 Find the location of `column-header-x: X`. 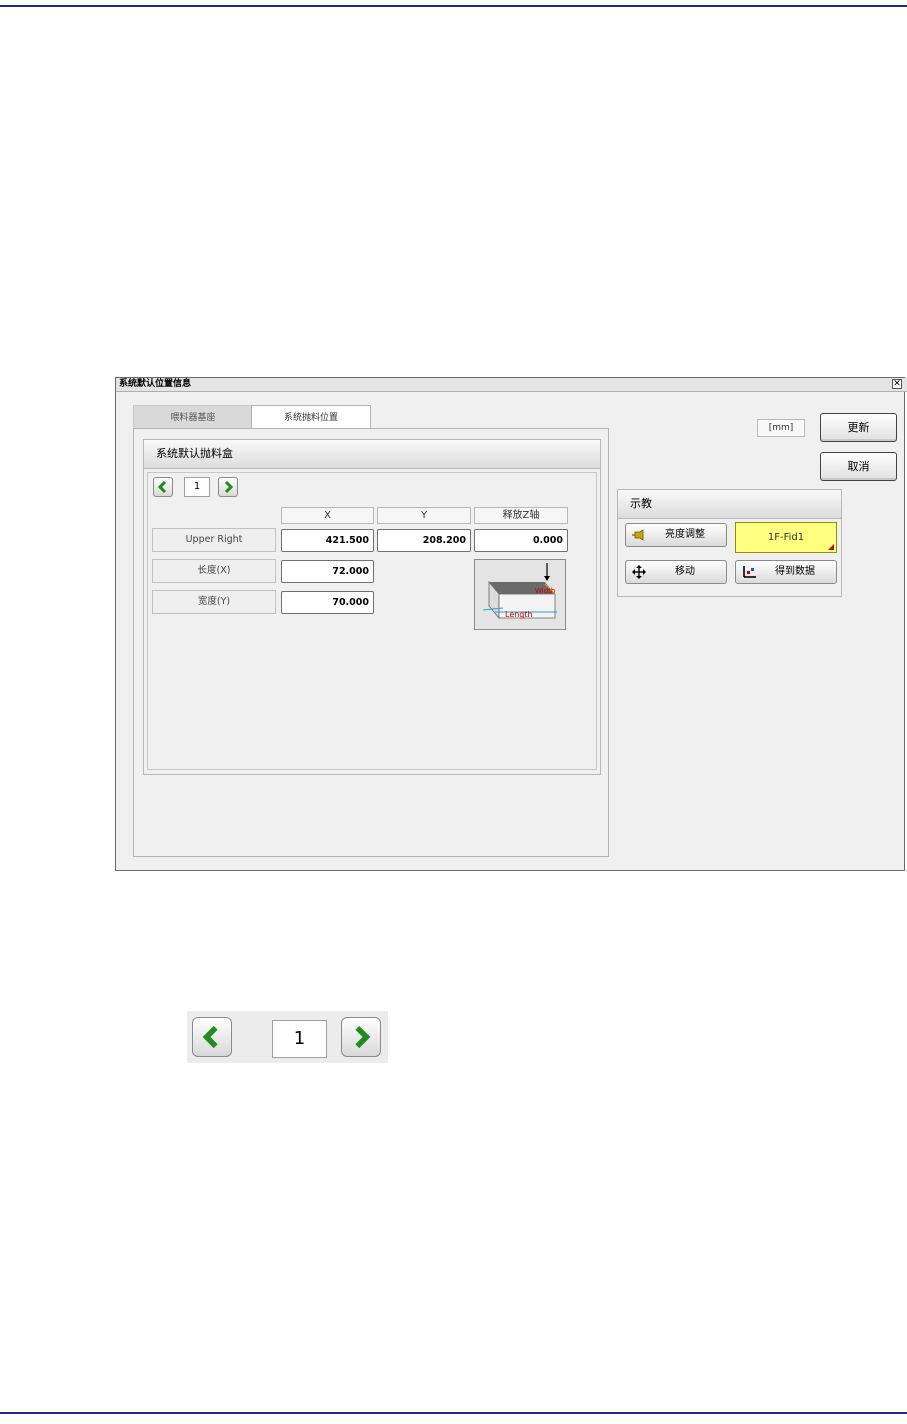

column-header-x: X is located at coordinates (327, 515).